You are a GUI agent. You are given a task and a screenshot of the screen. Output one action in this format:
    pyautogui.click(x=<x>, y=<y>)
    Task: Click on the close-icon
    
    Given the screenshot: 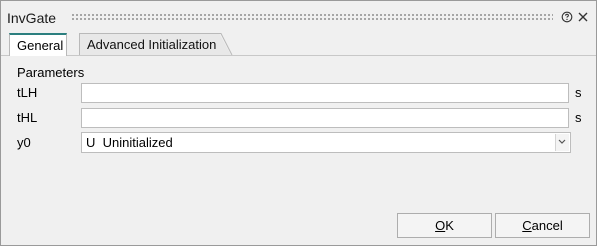 What is the action you would take?
    pyautogui.click(x=583, y=17)
    